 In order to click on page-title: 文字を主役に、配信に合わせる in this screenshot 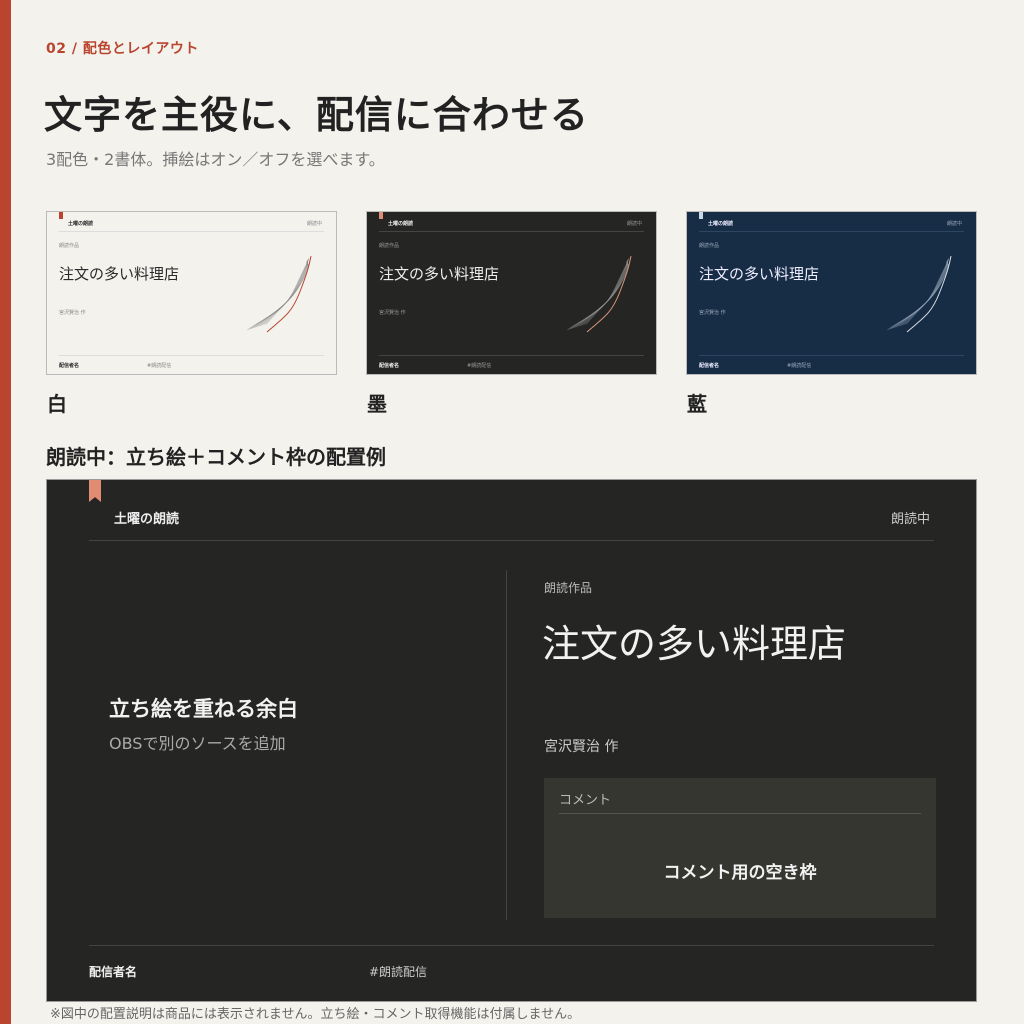, I will do `click(316, 115)`.